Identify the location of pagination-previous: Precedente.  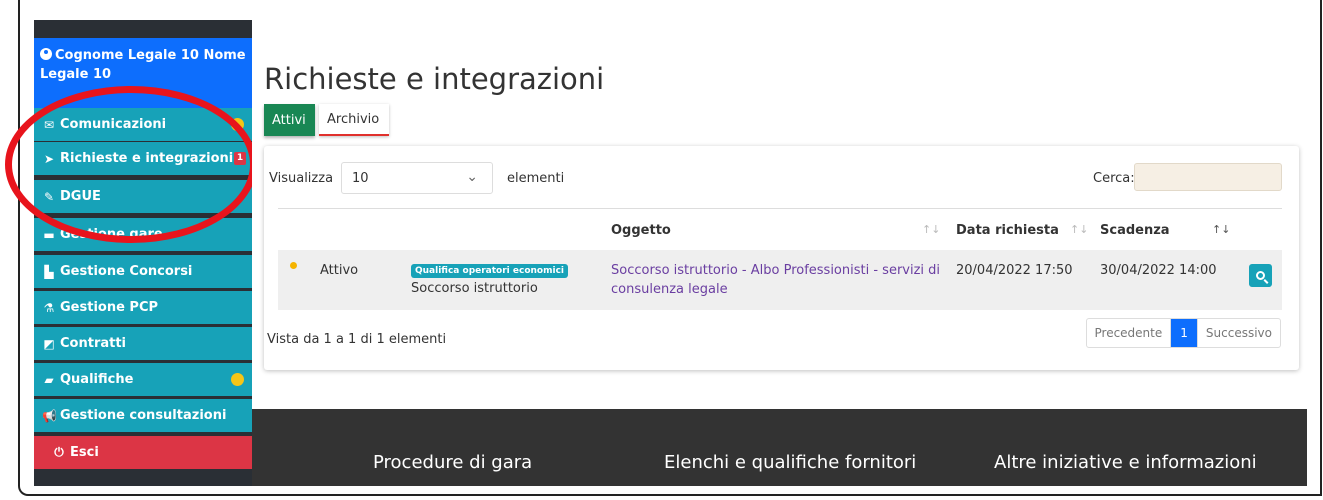
(1129, 333).